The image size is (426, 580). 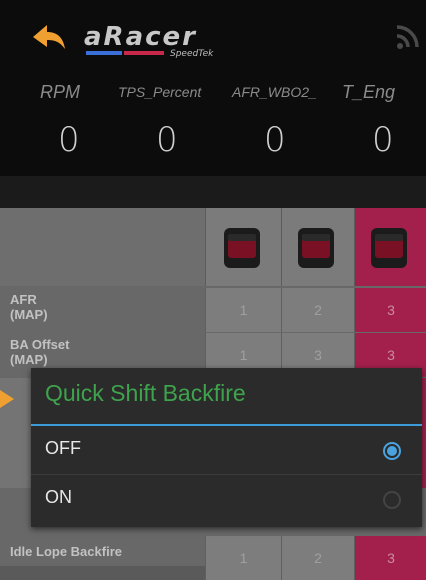 I want to click on aracer-logo: aRacer SpeedTek, so click(x=159, y=42).